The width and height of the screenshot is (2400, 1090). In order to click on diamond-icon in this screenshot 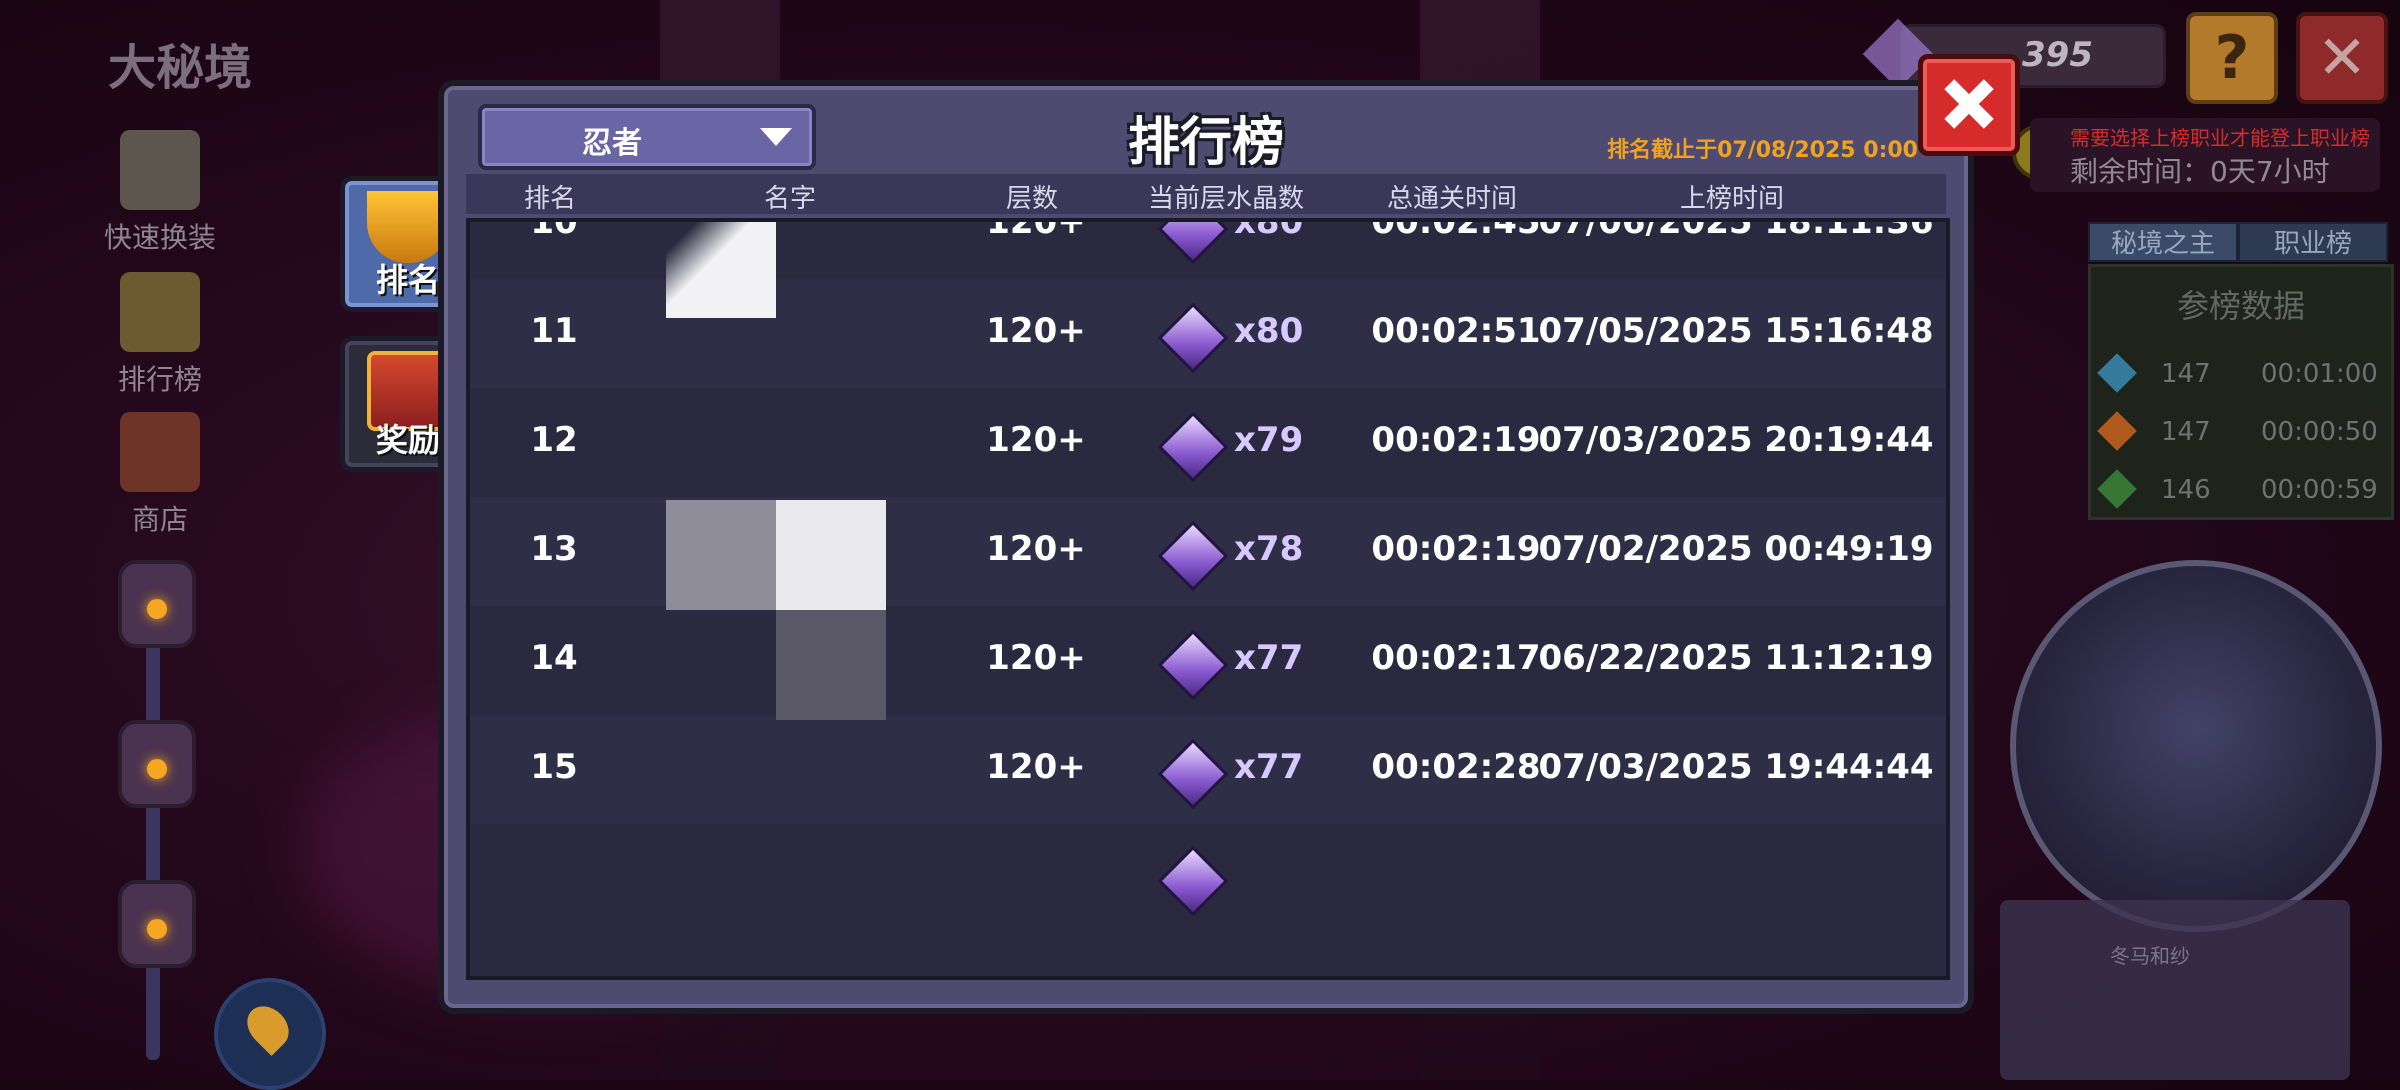, I will do `click(2117, 373)`.